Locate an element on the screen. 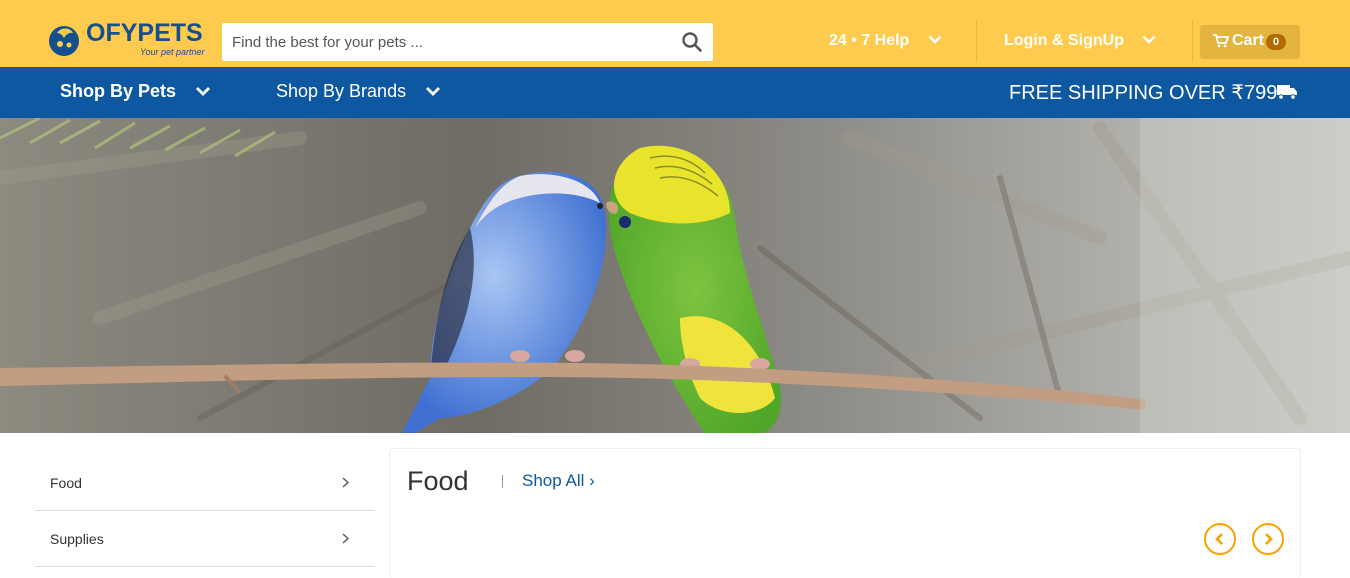 This screenshot has width=1350, height=578. shop-all-link: Shop All › is located at coordinates (558, 481).